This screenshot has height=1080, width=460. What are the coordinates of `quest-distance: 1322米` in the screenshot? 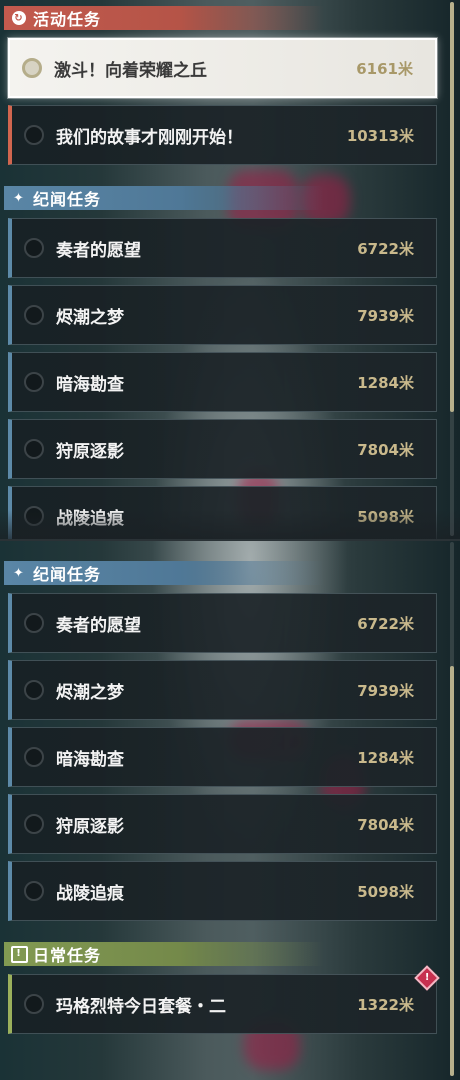 It's located at (385, 1004).